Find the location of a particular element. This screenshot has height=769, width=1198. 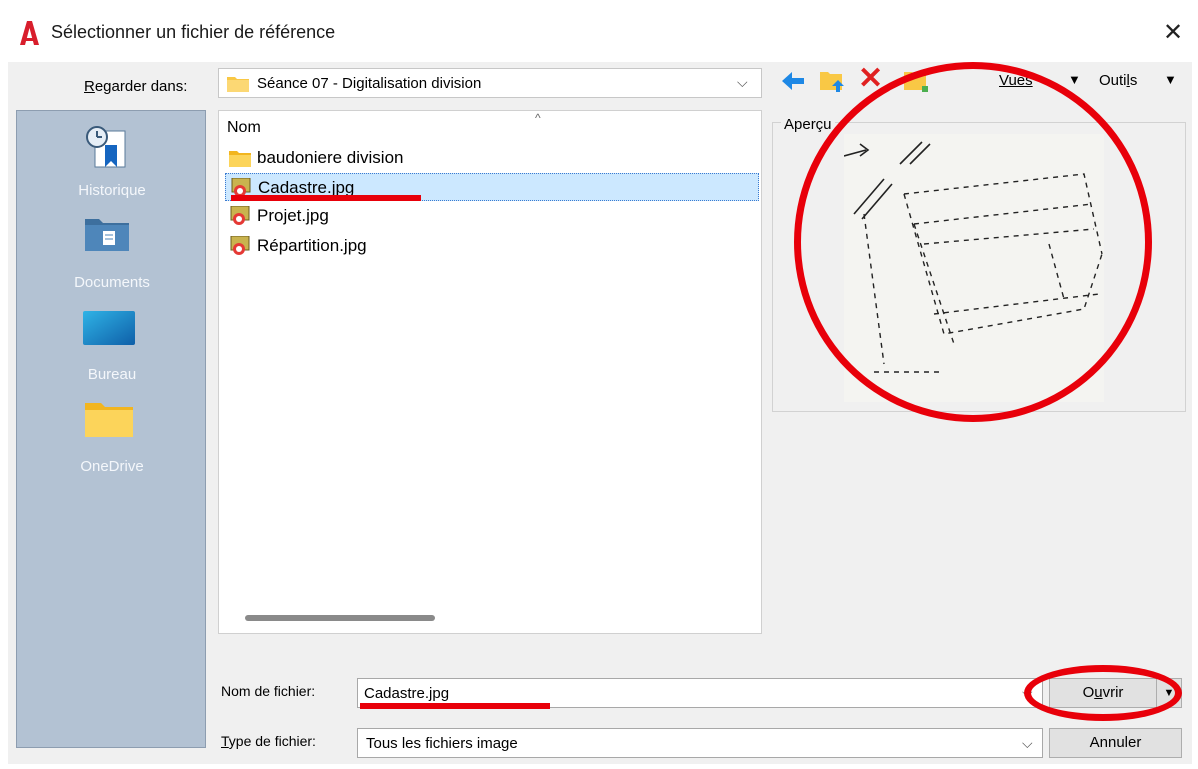

sort-ascending-icon: ^ is located at coordinates (538, 118).